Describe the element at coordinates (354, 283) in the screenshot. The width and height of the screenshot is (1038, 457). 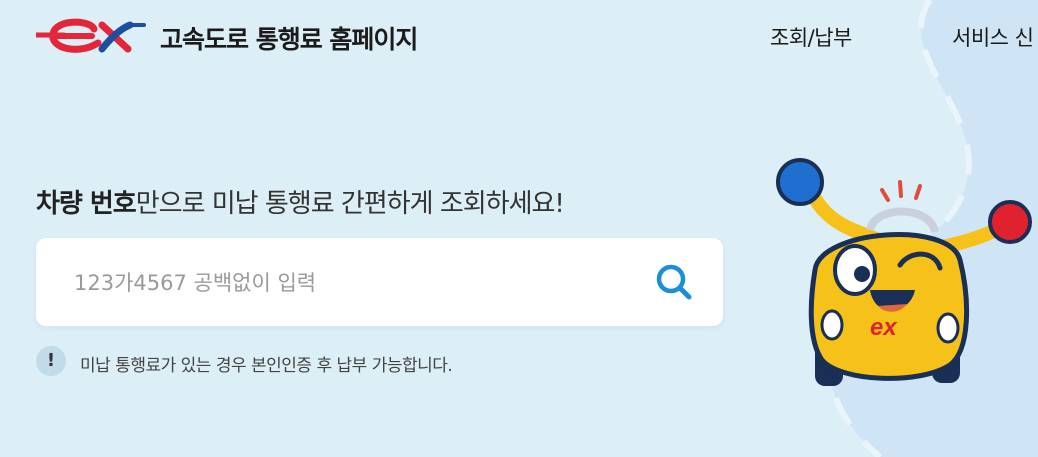
I see `vehicle-number-input` at that location.